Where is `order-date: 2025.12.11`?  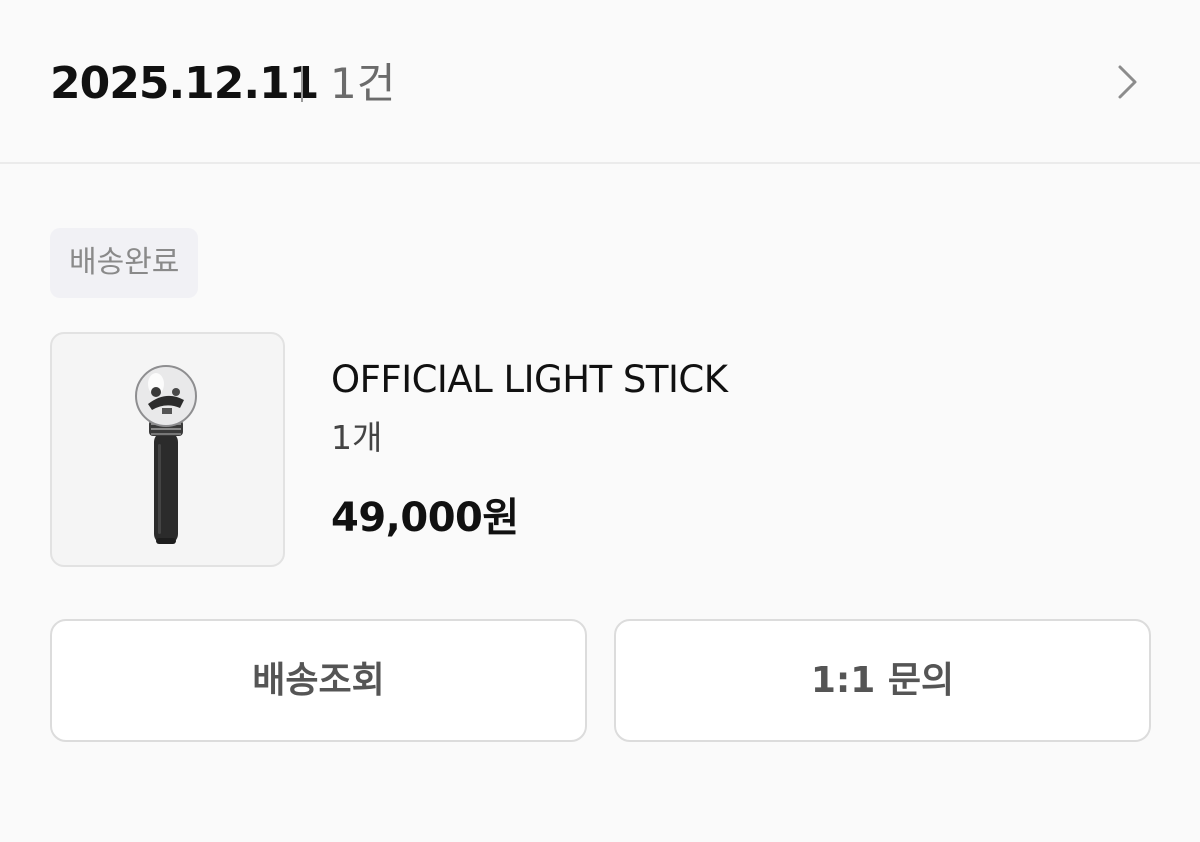 order-date: 2025.12.11 is located at coordinates (184, 83).